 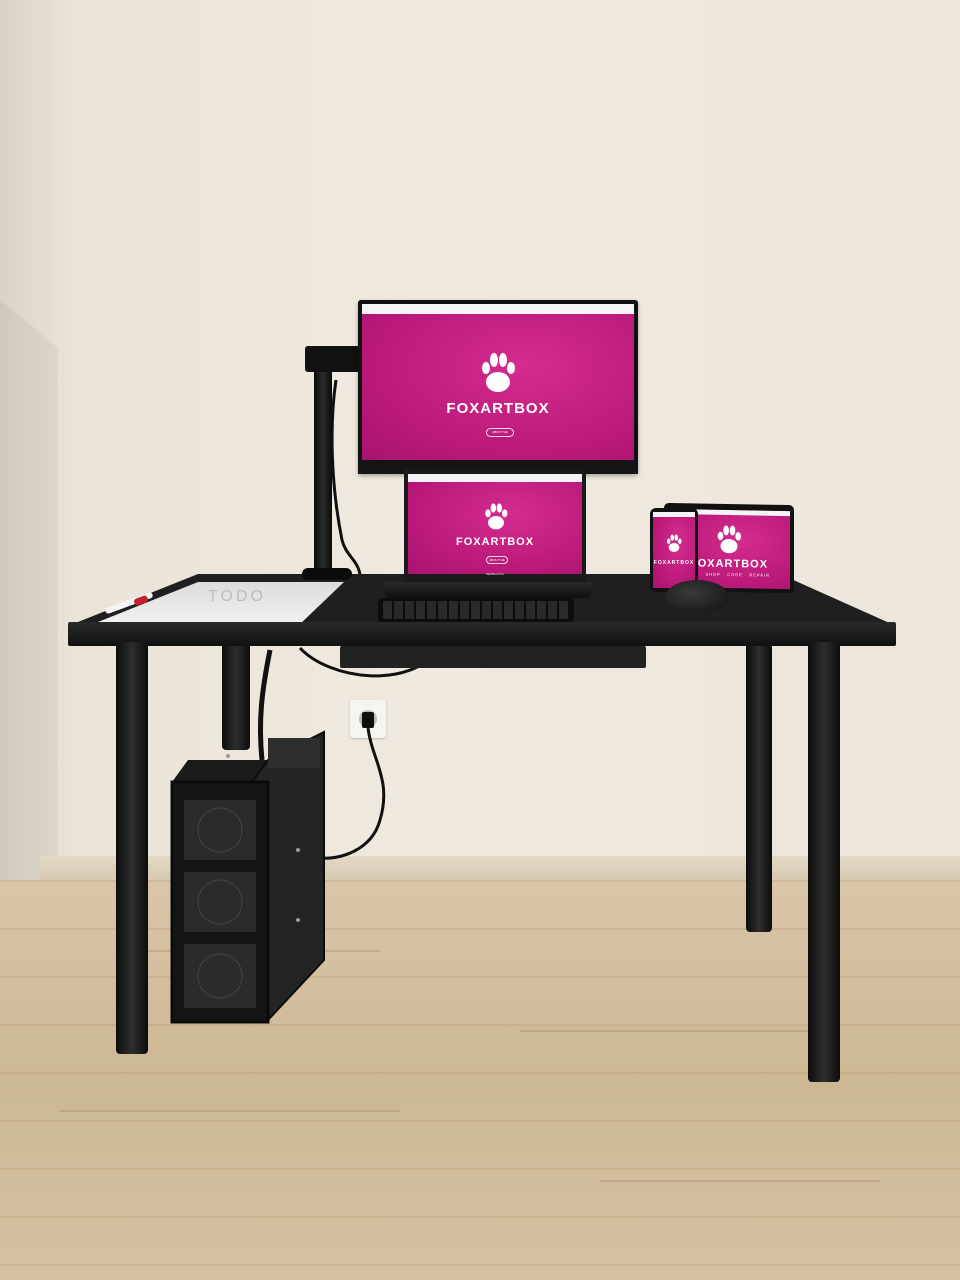 I want to click on laptop-brand-title: FOXARTBOX, so click(x=495, y=542).